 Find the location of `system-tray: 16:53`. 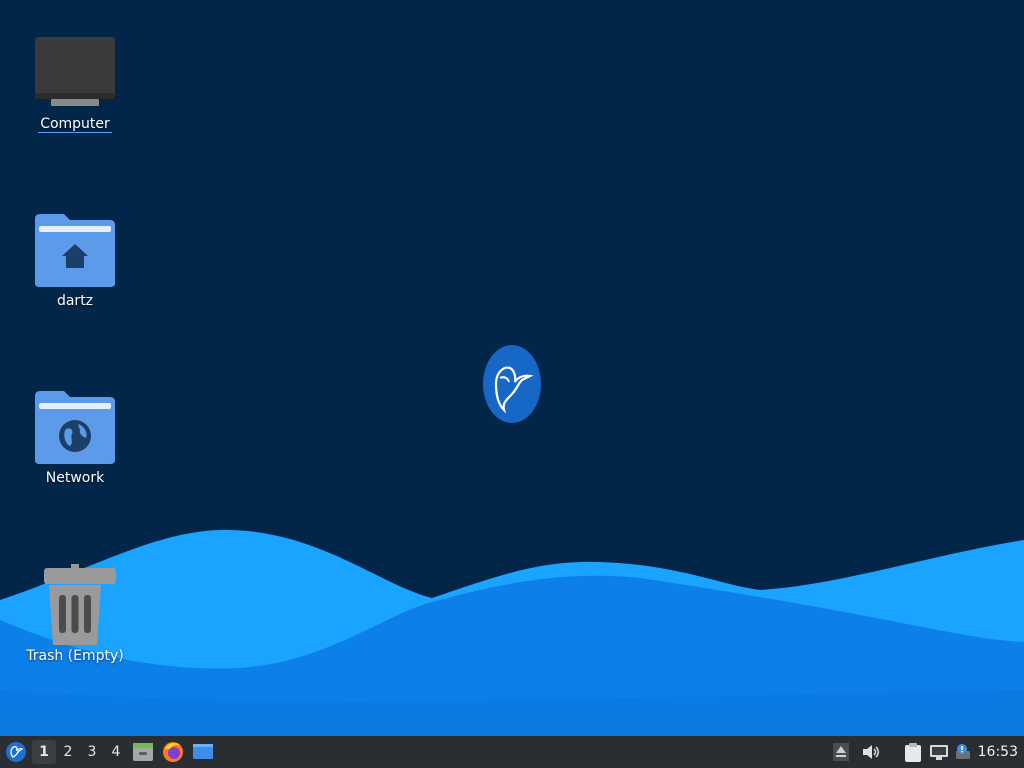

system-tray: 16:53 is located at coordinates (928, 752).